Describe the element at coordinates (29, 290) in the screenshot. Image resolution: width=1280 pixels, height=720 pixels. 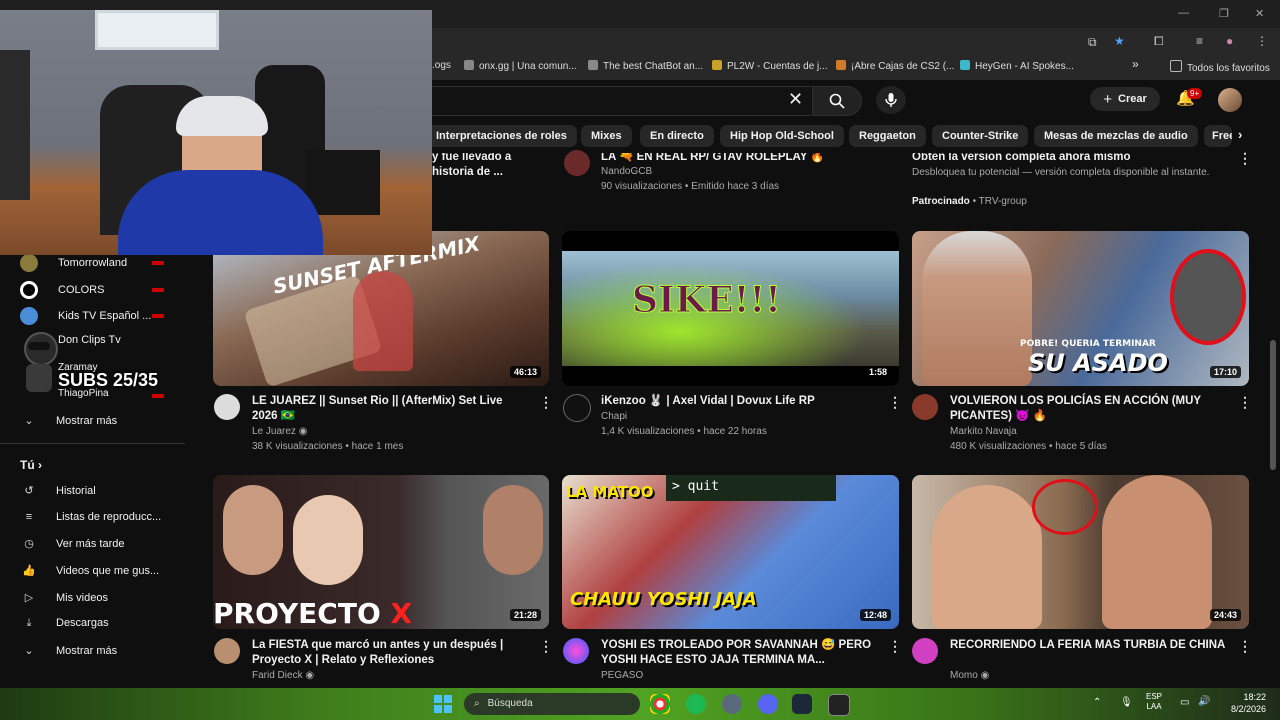
I see `channel-icon` at that location.